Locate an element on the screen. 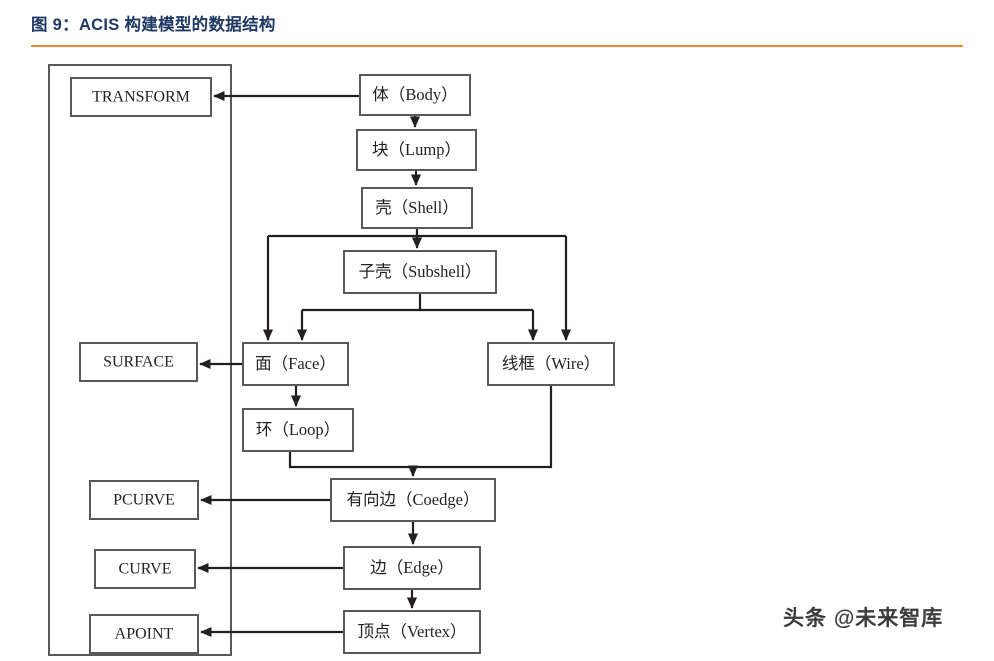 The height and width of the screenshot is (661, 994). node-surface: SURFACE is located at coordinates (138, 362).